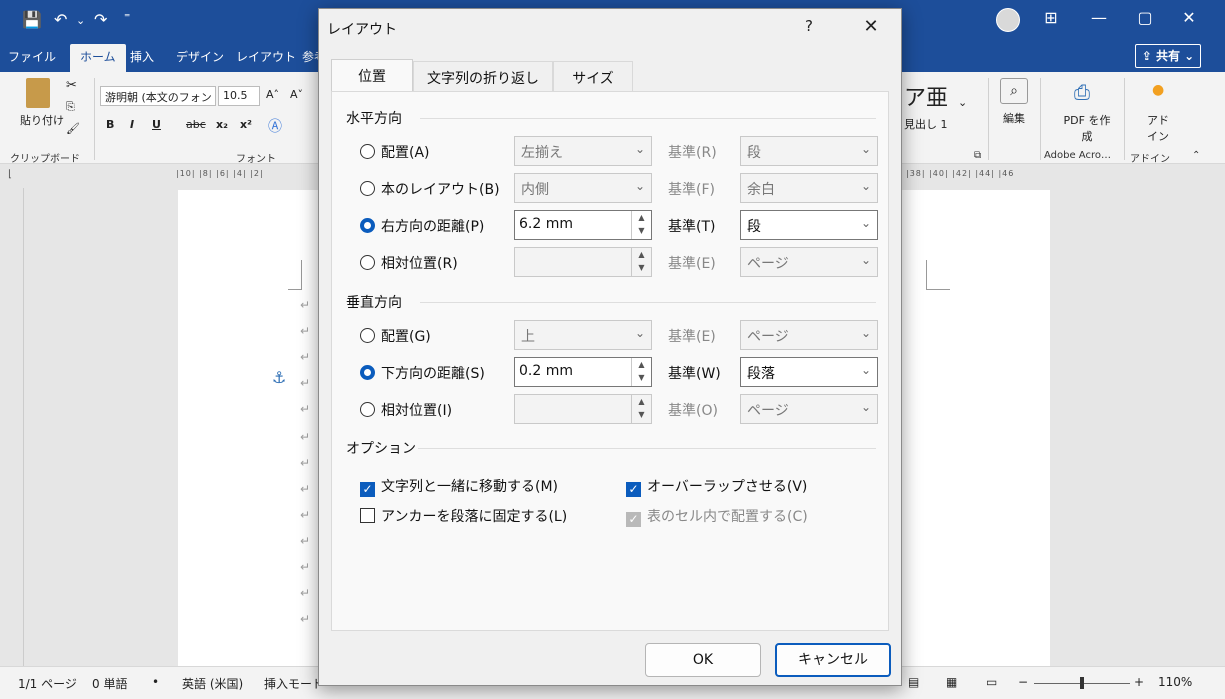  I want to click on cancel-button: キャンセル, so click(833, 660).